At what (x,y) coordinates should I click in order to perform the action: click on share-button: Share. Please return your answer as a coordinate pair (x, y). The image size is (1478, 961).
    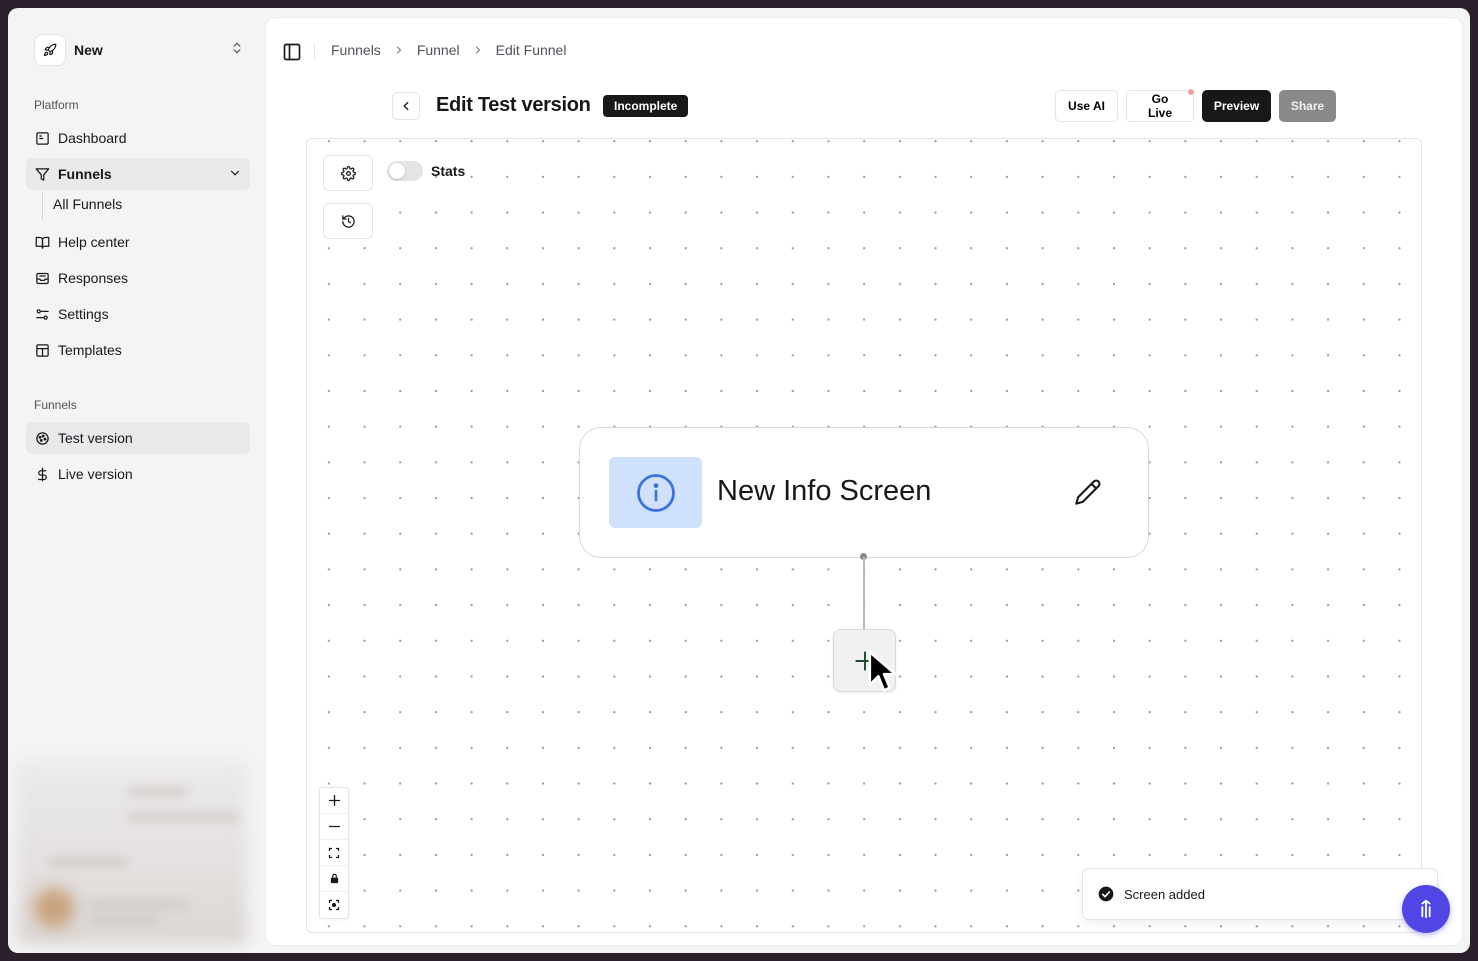
    Looking at the image, I should click on (1307, 106).